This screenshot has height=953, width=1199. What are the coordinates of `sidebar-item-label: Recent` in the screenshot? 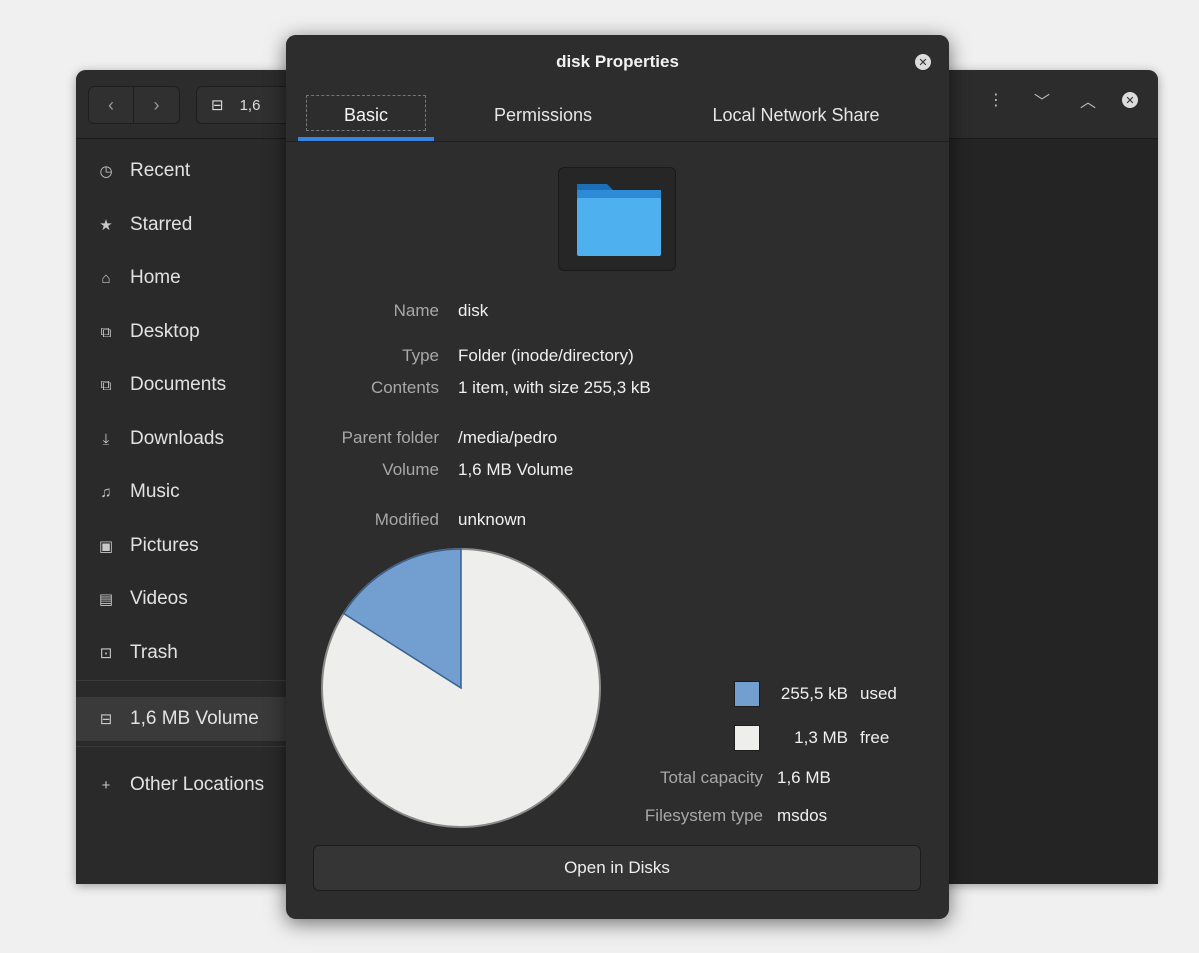 It's located at (160, 170).